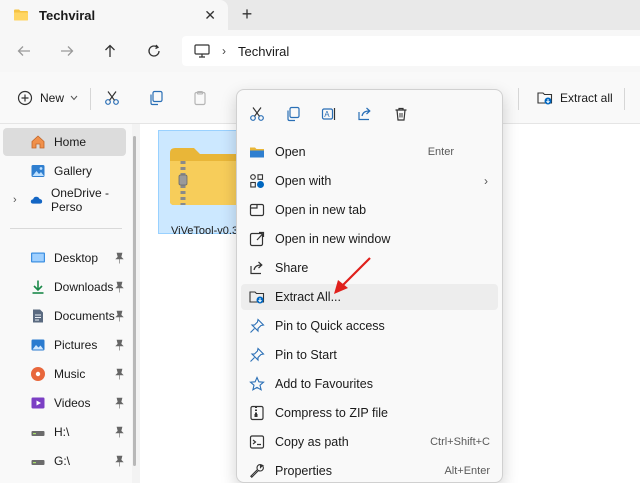  Describe the element at coordinates (67, 15) in the screenshot. I see `tab-title: Techviral` at that location.